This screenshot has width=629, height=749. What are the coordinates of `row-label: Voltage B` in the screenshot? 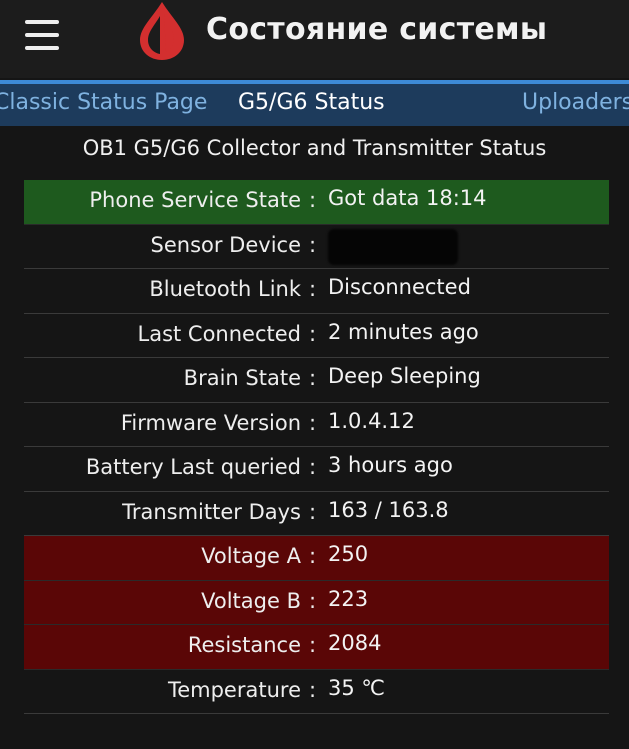 It's located at (251, 600).